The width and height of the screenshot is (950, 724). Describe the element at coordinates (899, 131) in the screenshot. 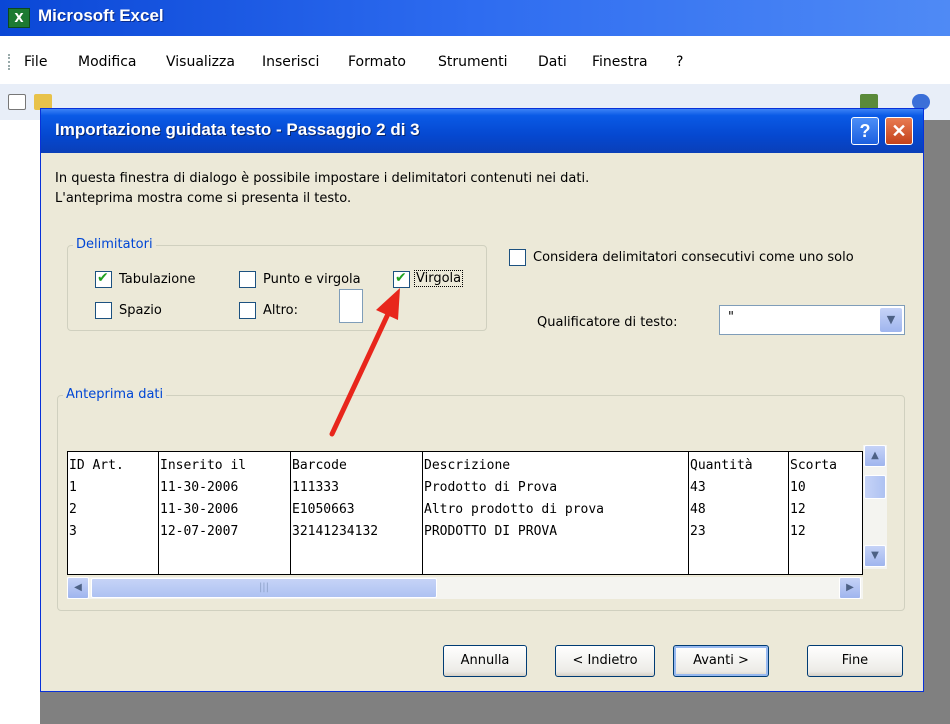

I see `close-button: ✕` at that location.